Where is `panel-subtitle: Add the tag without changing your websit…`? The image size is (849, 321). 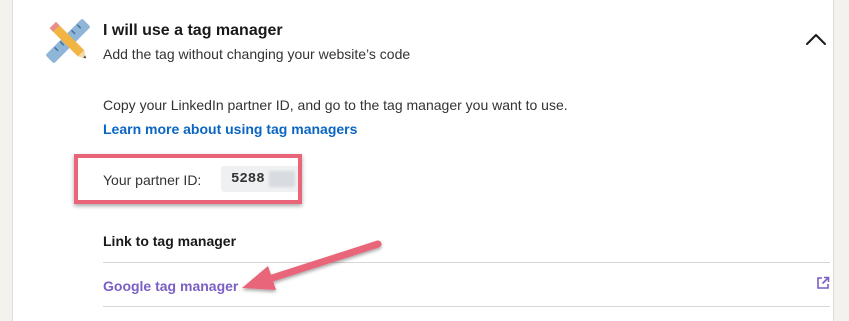
panel-subtitle: Add the tag without changing your websit… is located at coordinates (257, 54).